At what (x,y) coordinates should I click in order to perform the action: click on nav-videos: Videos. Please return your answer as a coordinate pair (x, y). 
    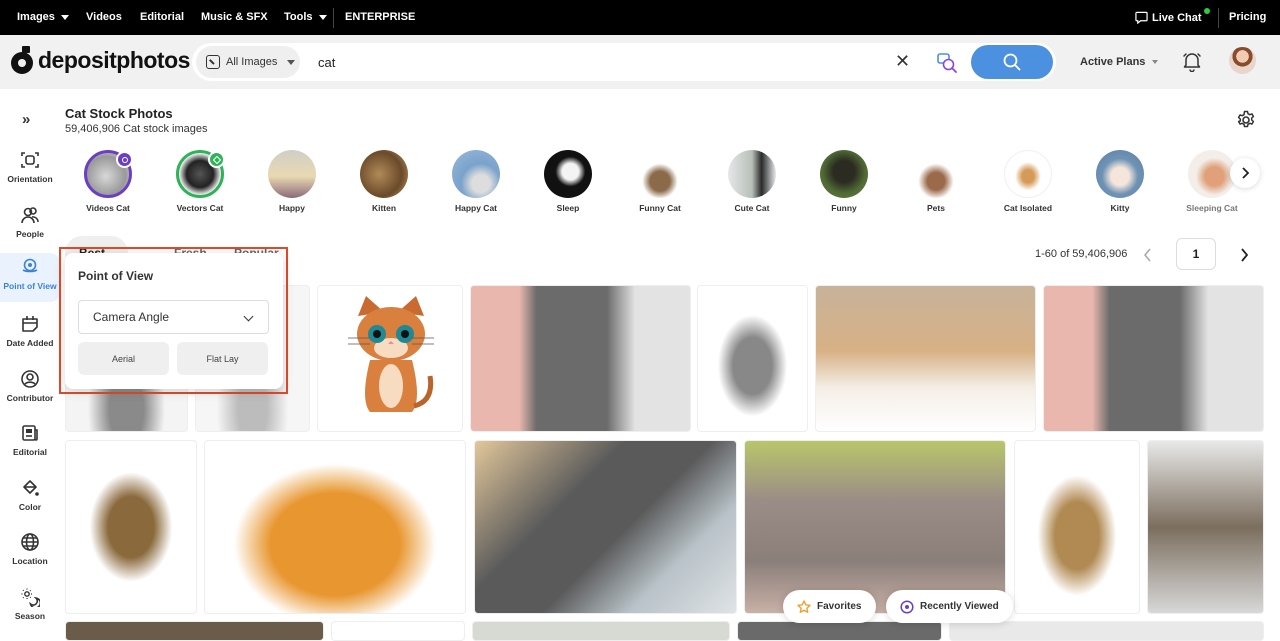
    Looking at the image, I should click on (104, 17).